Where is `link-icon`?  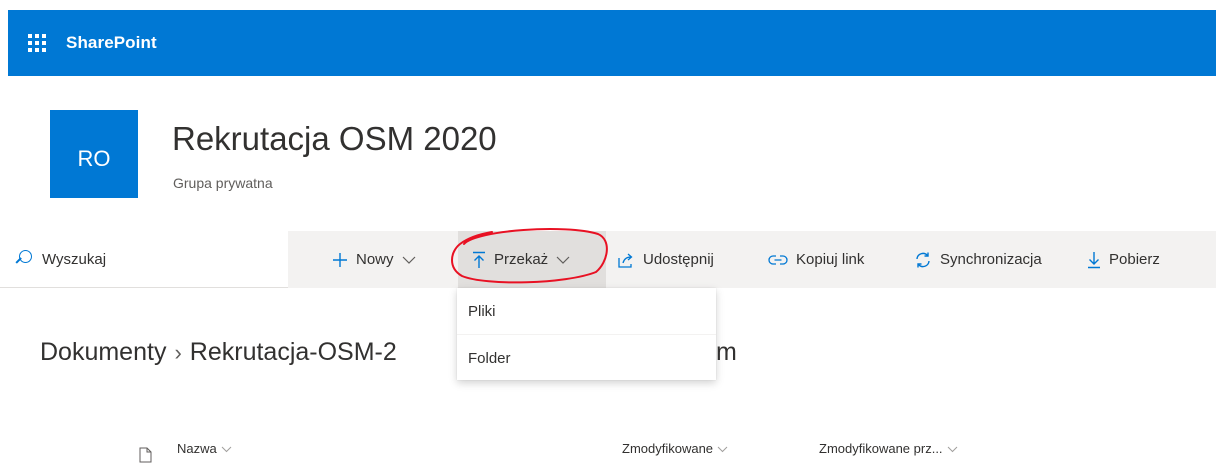 link-icon is located at coordinates (778, 260).